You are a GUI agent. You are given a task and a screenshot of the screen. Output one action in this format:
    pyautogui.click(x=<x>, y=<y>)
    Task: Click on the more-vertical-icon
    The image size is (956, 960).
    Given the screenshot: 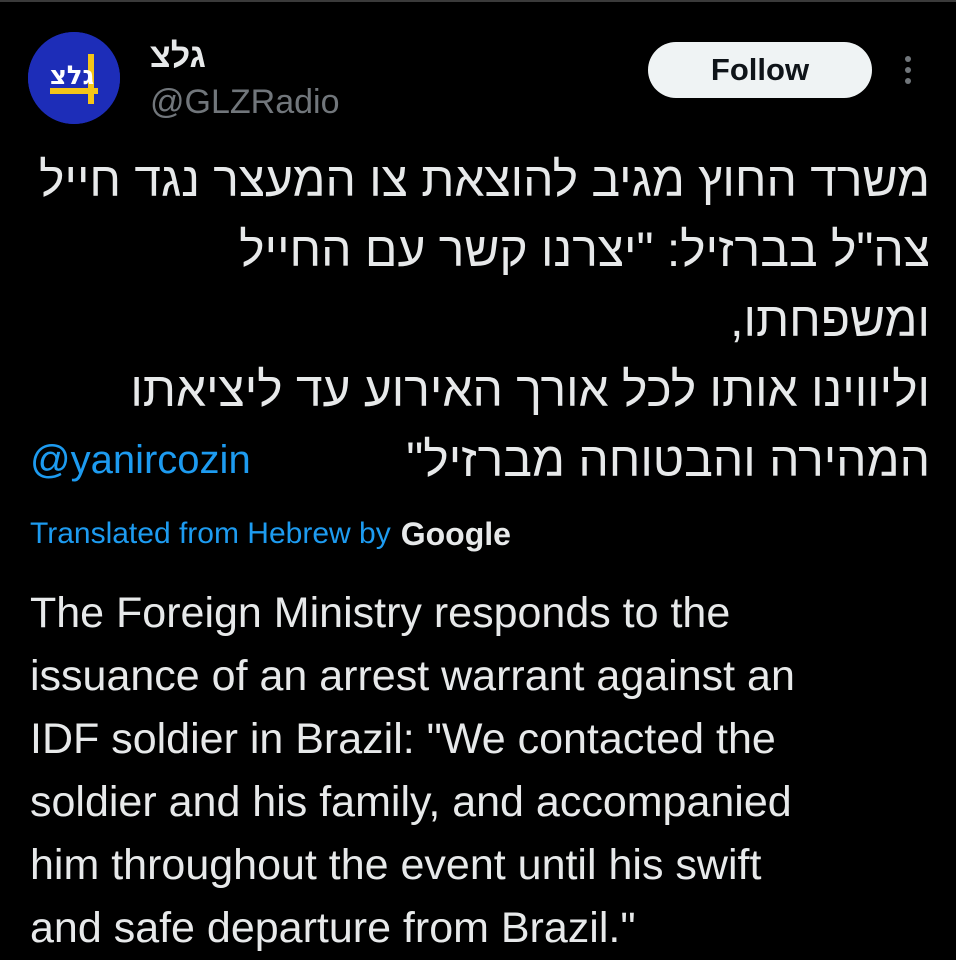 What is the action you would take?
    pyautogui.click(x=908, y=70)
    